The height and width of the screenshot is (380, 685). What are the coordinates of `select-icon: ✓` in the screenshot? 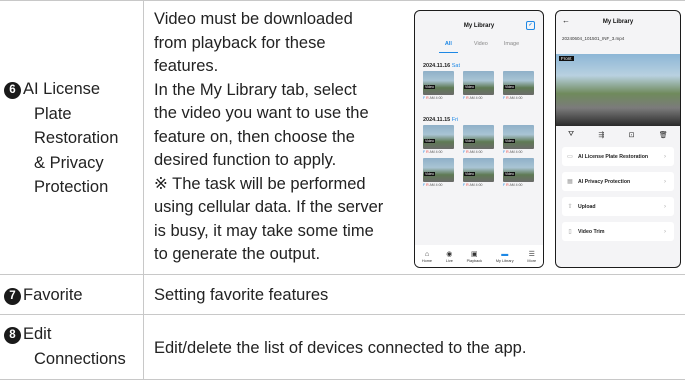 It's located at (530, 25).